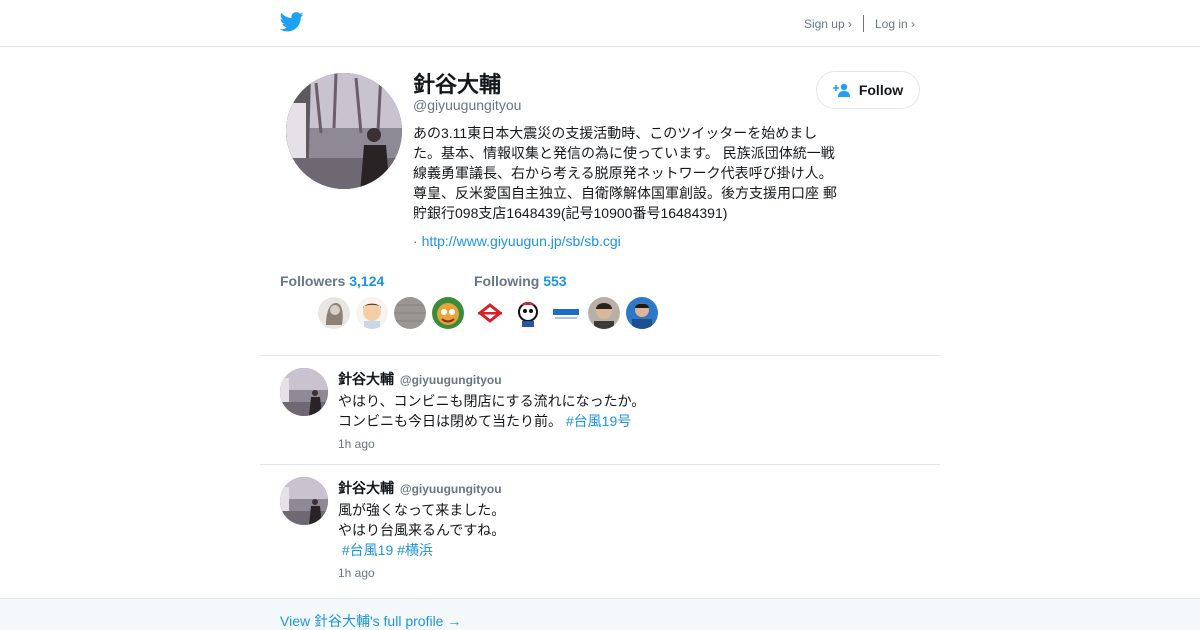 This screenshot has width=1200, height=630. I want to click on follow-label: Follow, so click(881, 90).